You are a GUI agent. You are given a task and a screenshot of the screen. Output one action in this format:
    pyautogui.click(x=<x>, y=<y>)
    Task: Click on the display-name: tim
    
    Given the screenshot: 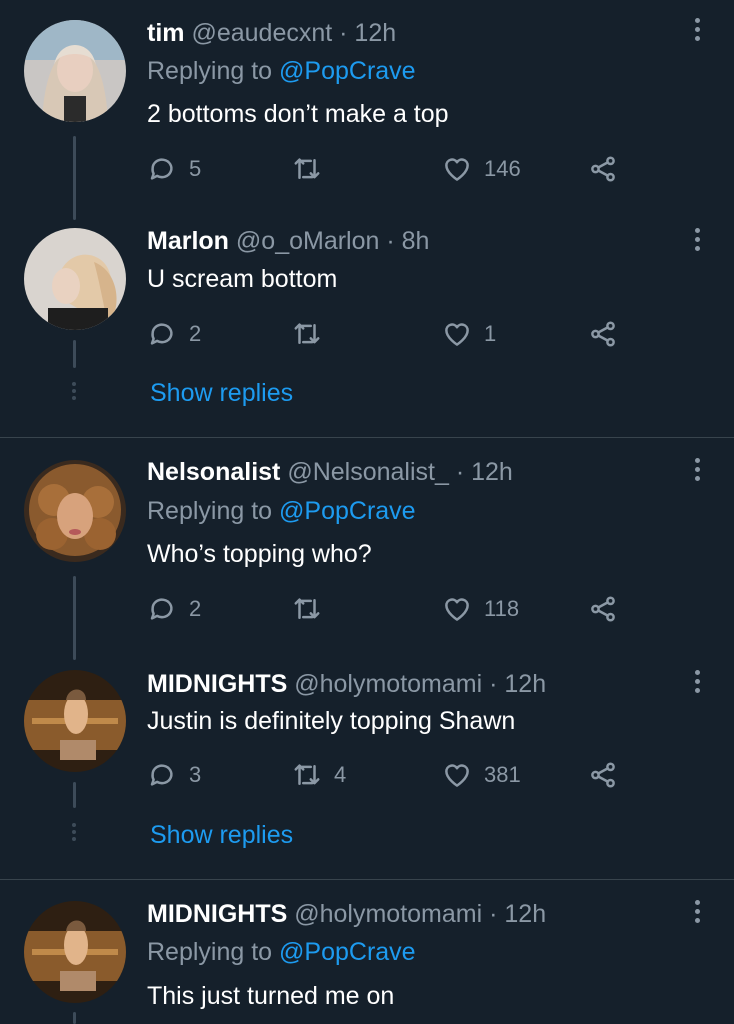 What is the action you would take?
    pyautogui.click(x=166, y=33)
    